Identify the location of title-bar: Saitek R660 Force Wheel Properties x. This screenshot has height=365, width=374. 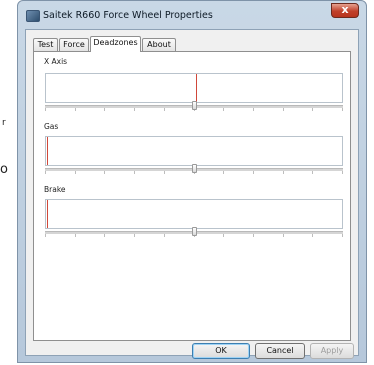
(192, 16).